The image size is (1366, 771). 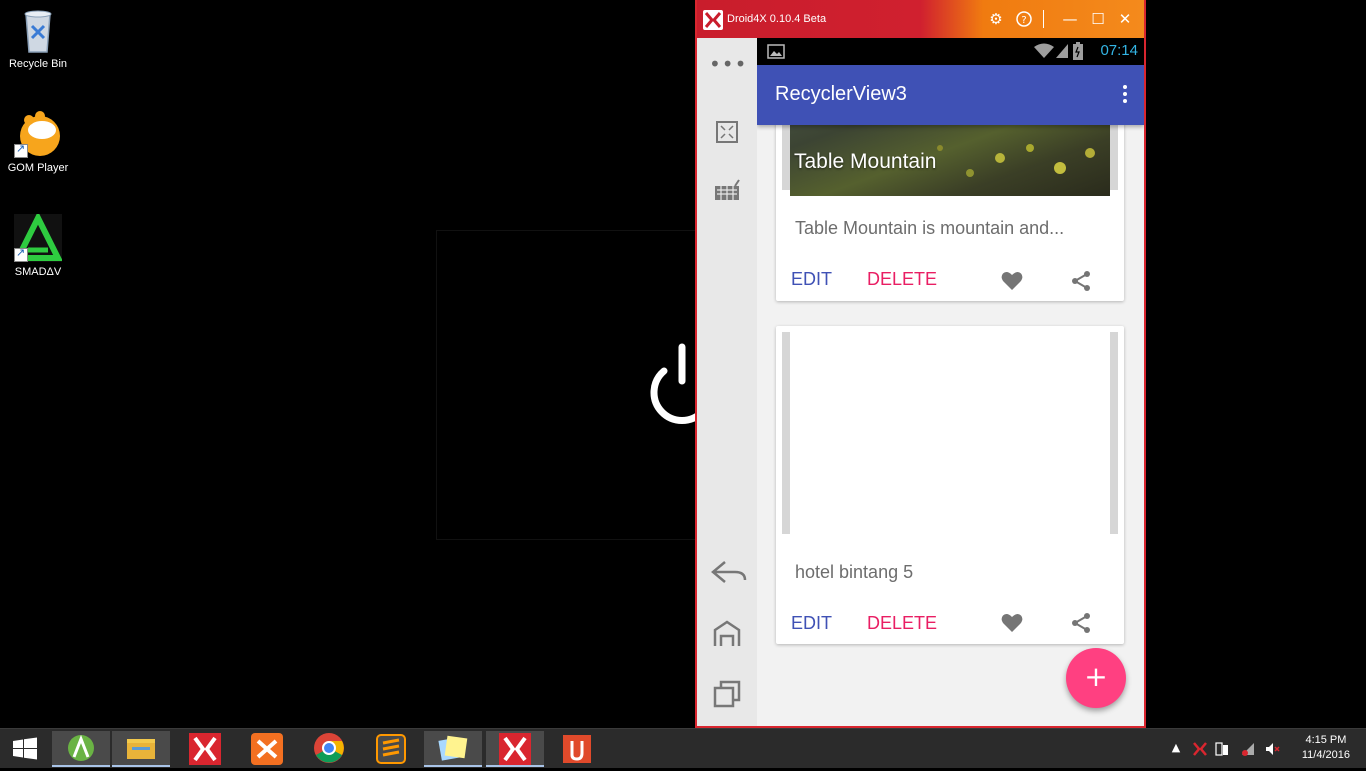 What do you see at coordinates (1176, 749) in the screenshot?
I see `show-hidden-icons-chevron-icon: ▲` at bounding box center [1176, 749].